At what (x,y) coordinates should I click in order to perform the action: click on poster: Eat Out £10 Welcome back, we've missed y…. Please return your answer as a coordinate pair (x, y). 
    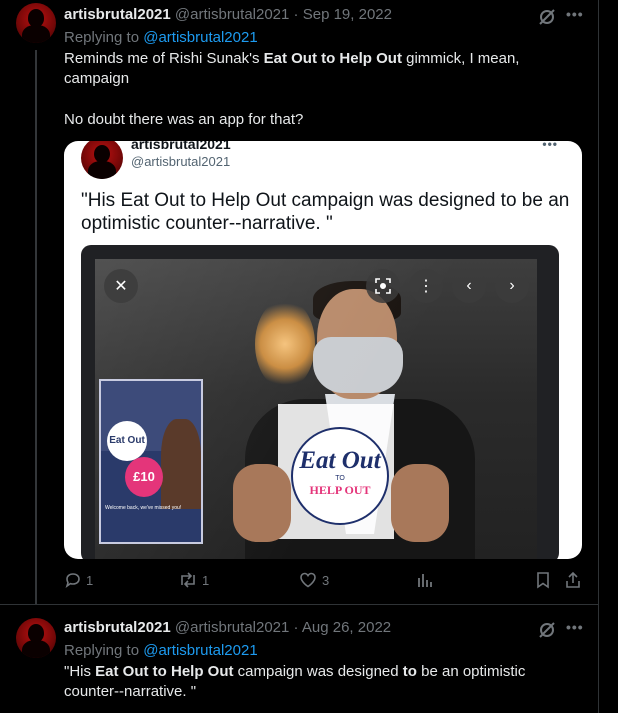
    Looking at the image, I should click on (151, 461).